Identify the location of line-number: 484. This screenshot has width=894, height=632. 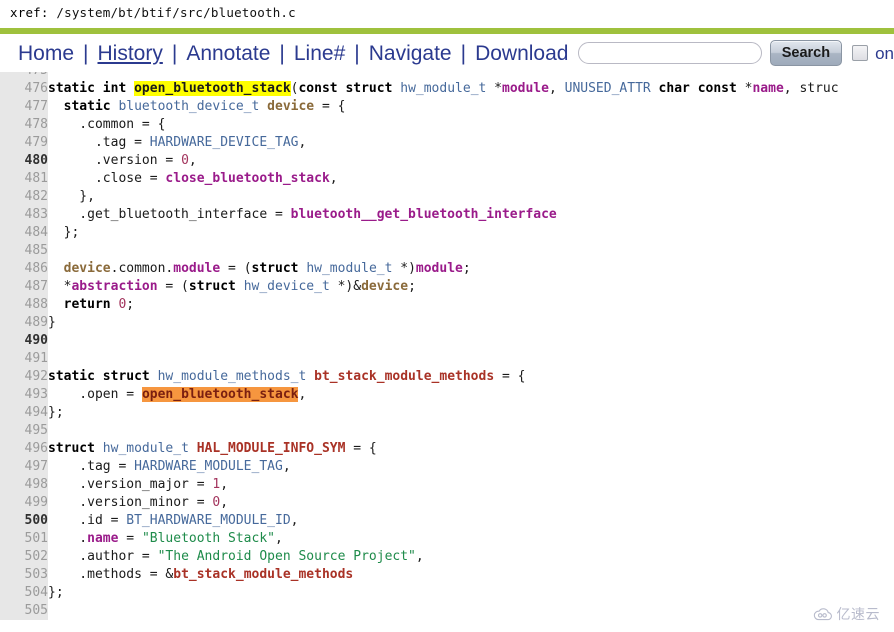
(24, 233).